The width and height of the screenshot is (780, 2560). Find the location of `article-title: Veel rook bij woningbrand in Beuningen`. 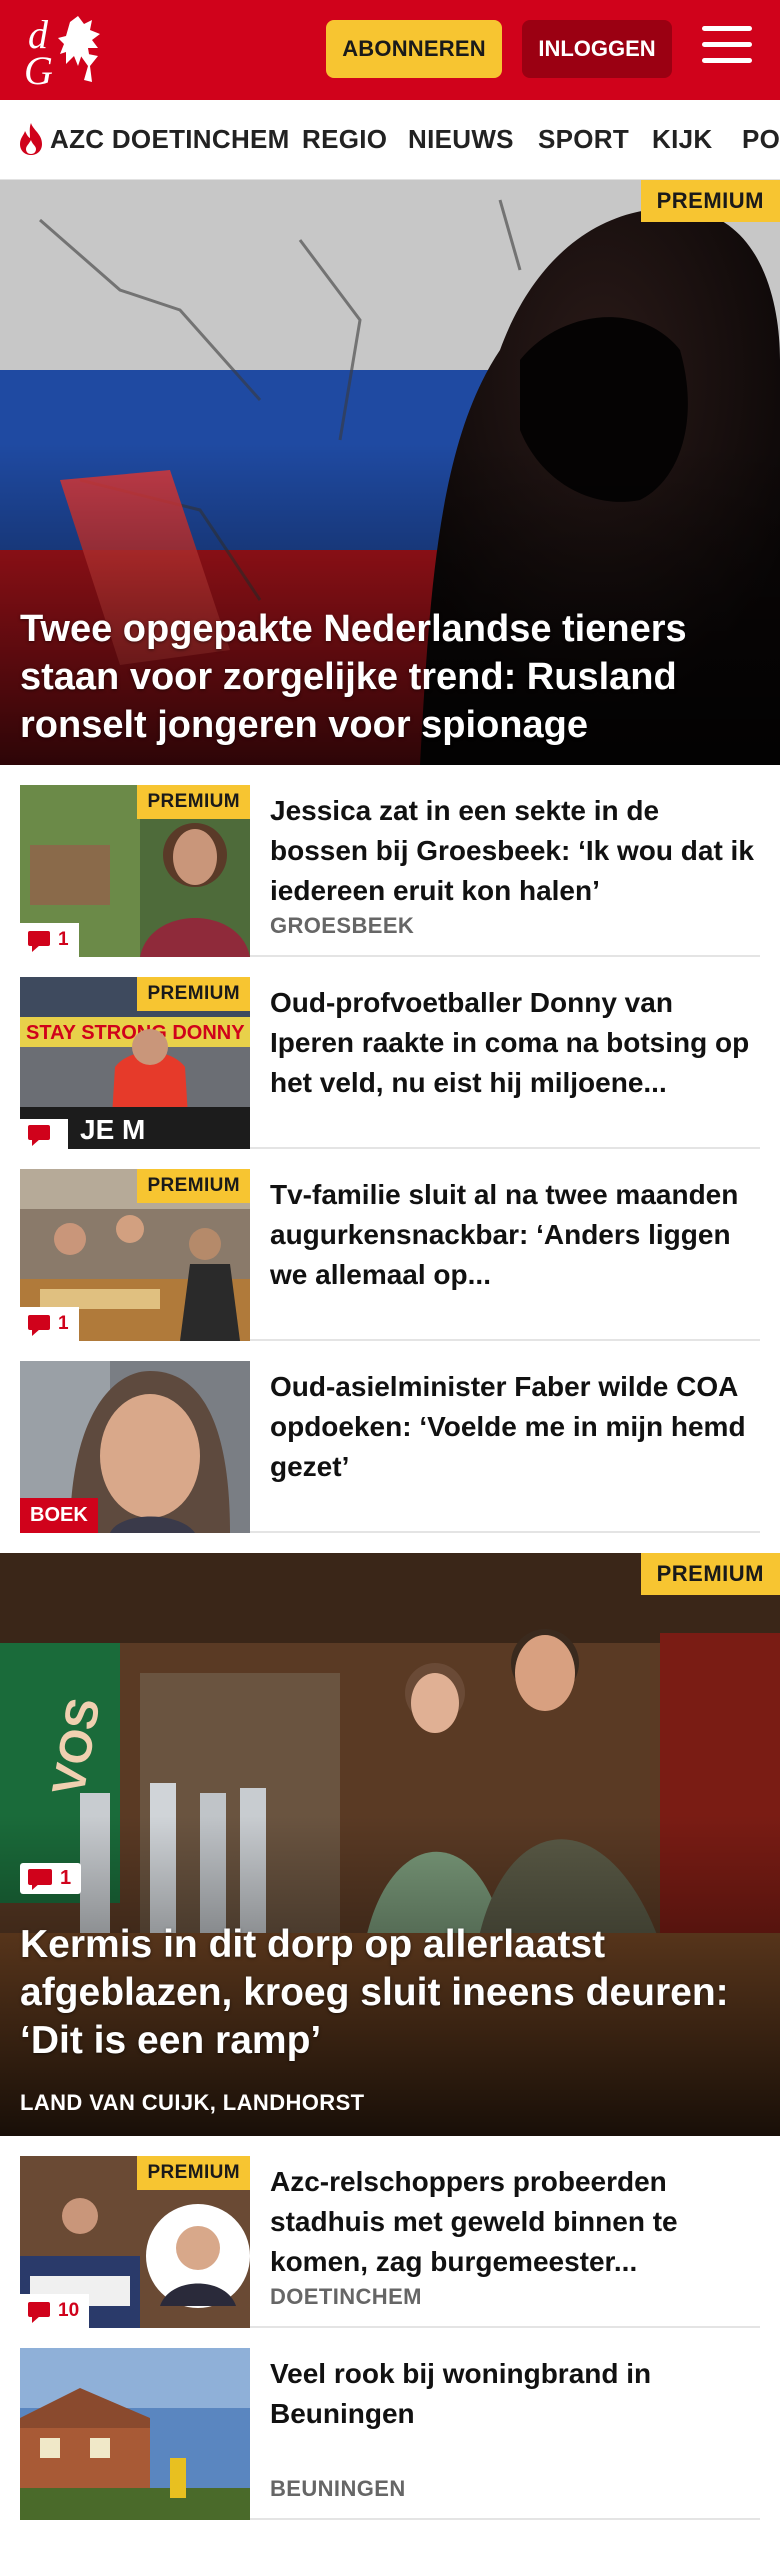

article-title: Veel rook bij woningbrand in Beuningen is located at coordinates (515, 2394).